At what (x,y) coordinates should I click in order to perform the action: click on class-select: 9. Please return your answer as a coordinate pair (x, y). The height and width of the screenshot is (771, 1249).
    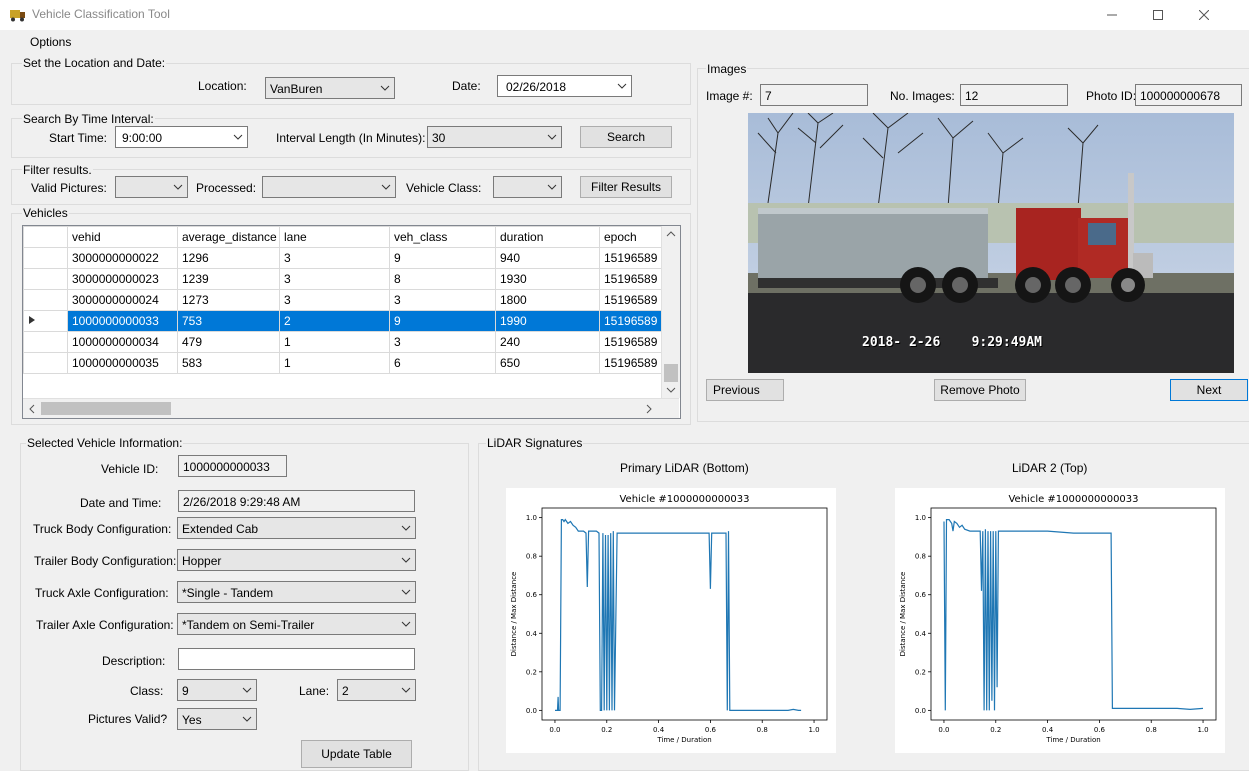
    Looking at the image, I should click on (217, 690).